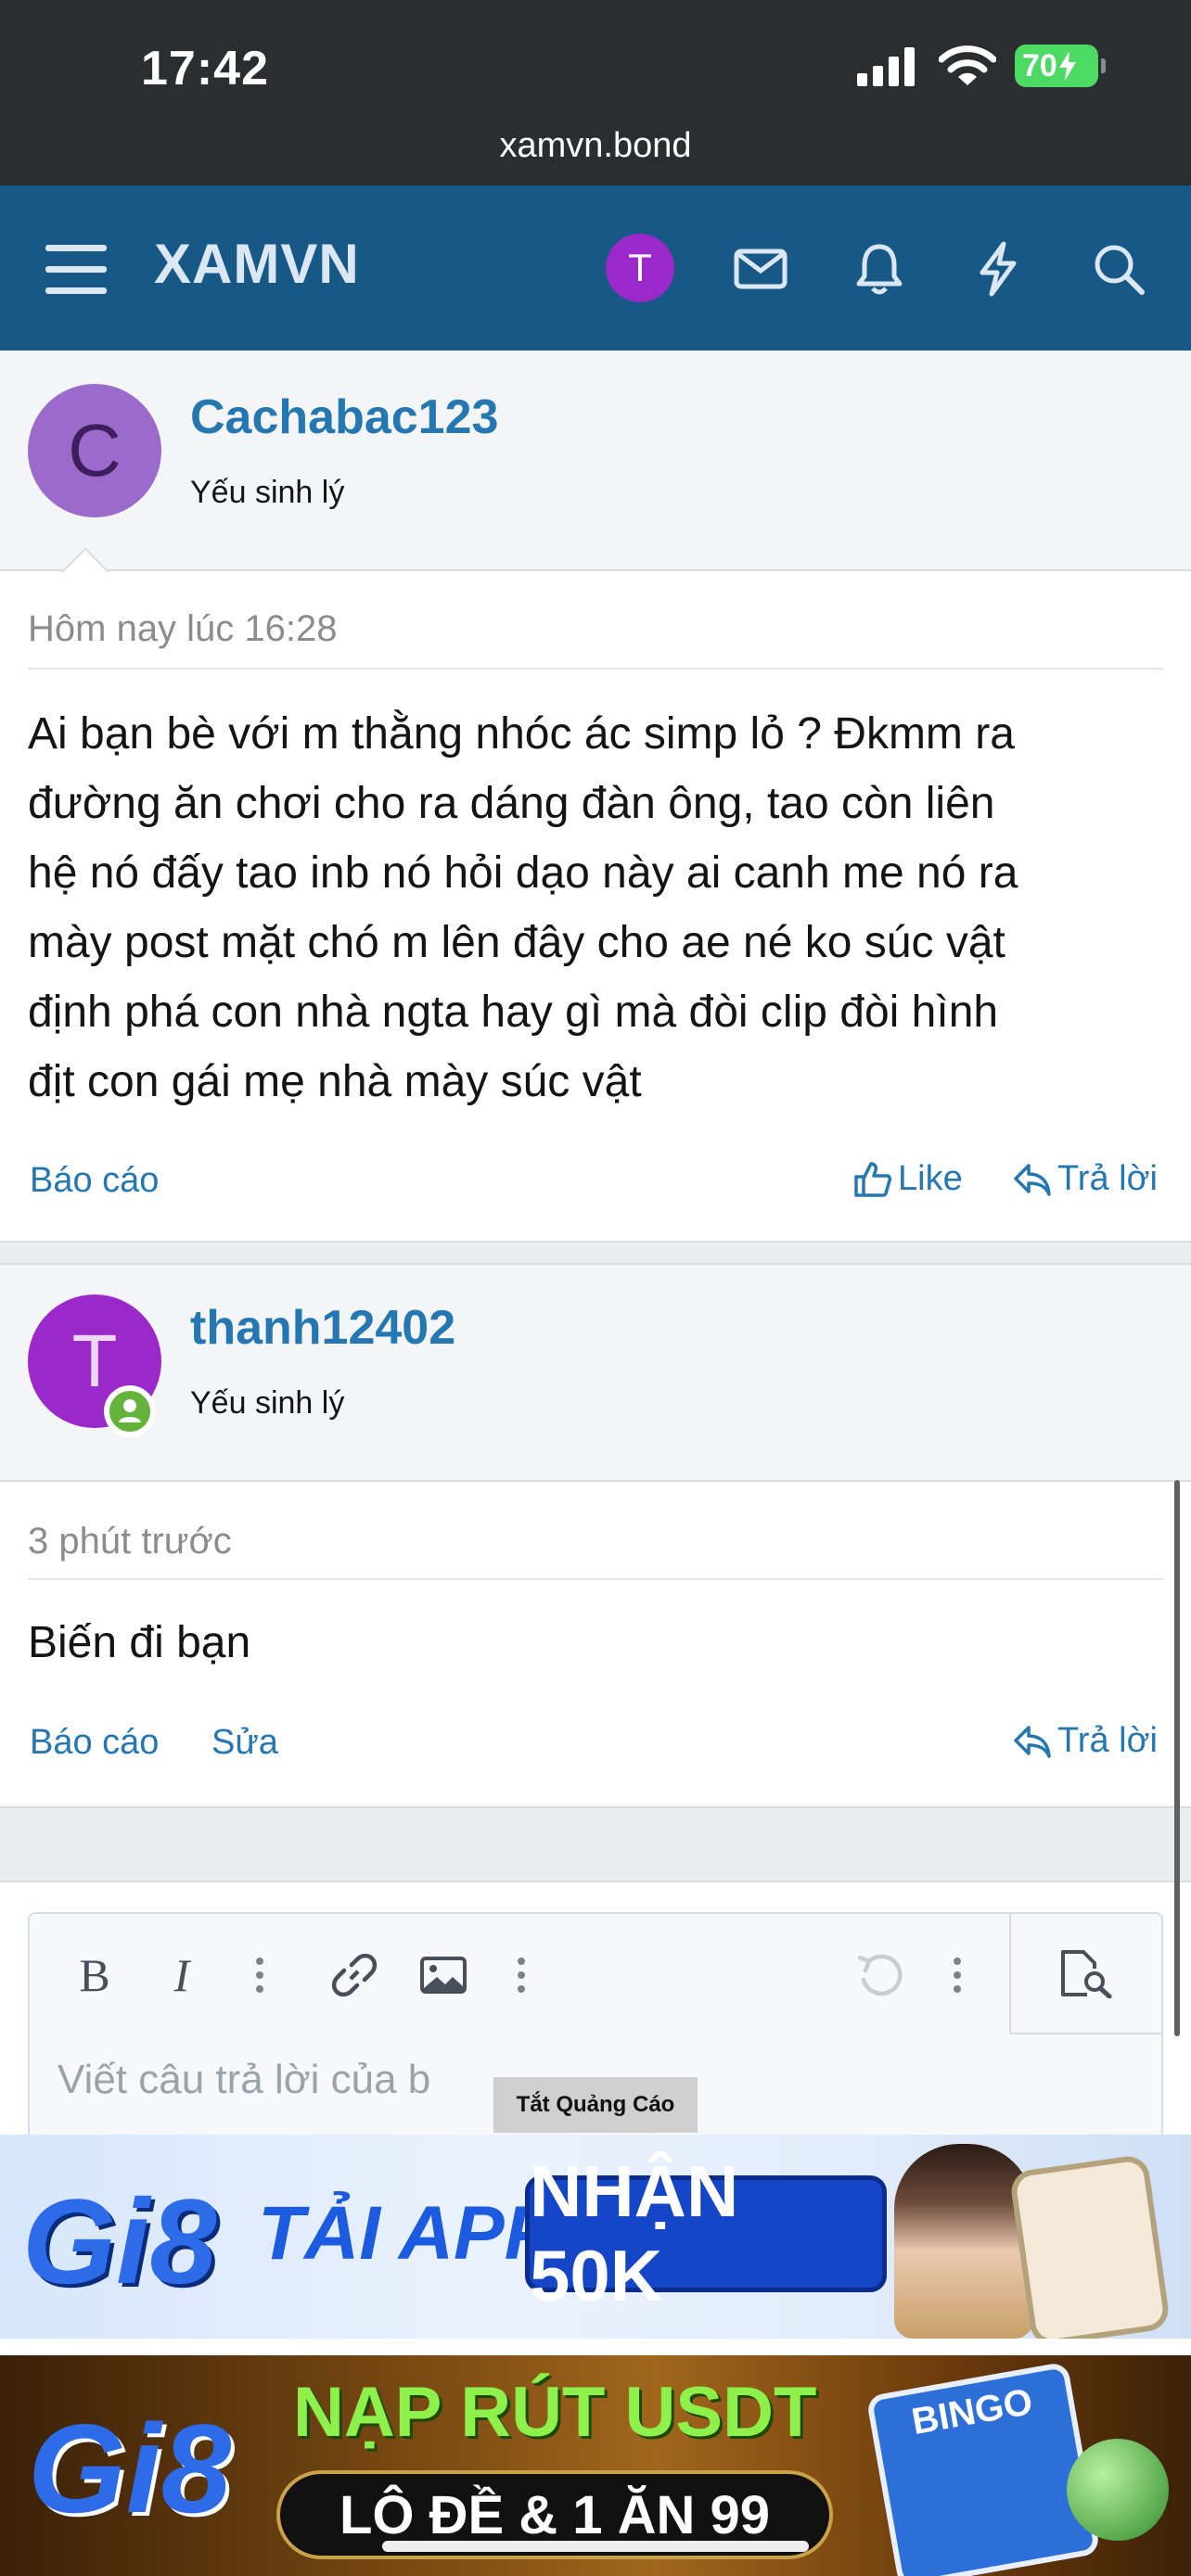 The image size is (1191, 2576). I want to click on edit-label: Sửa, so click(245, 1742).